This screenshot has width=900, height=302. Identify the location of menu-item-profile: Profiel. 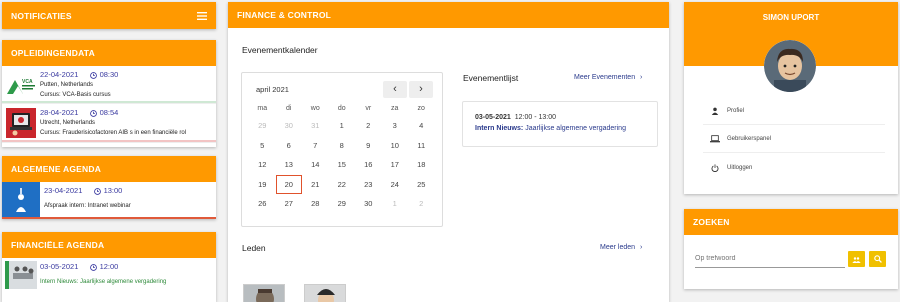
(794, 111).